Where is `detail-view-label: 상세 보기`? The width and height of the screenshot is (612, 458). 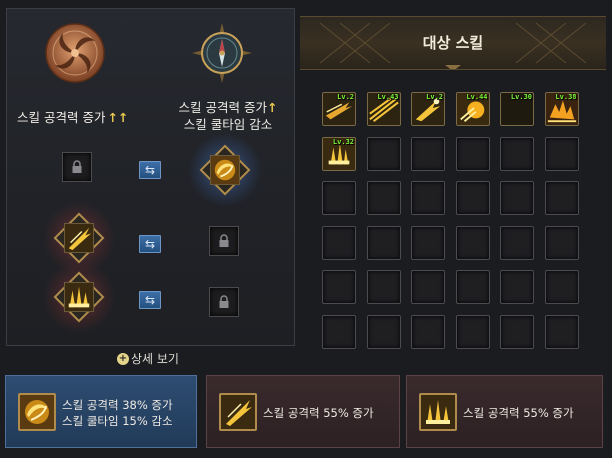
detail-view-label: 상세 보기 is located at coordinates (155, 359).